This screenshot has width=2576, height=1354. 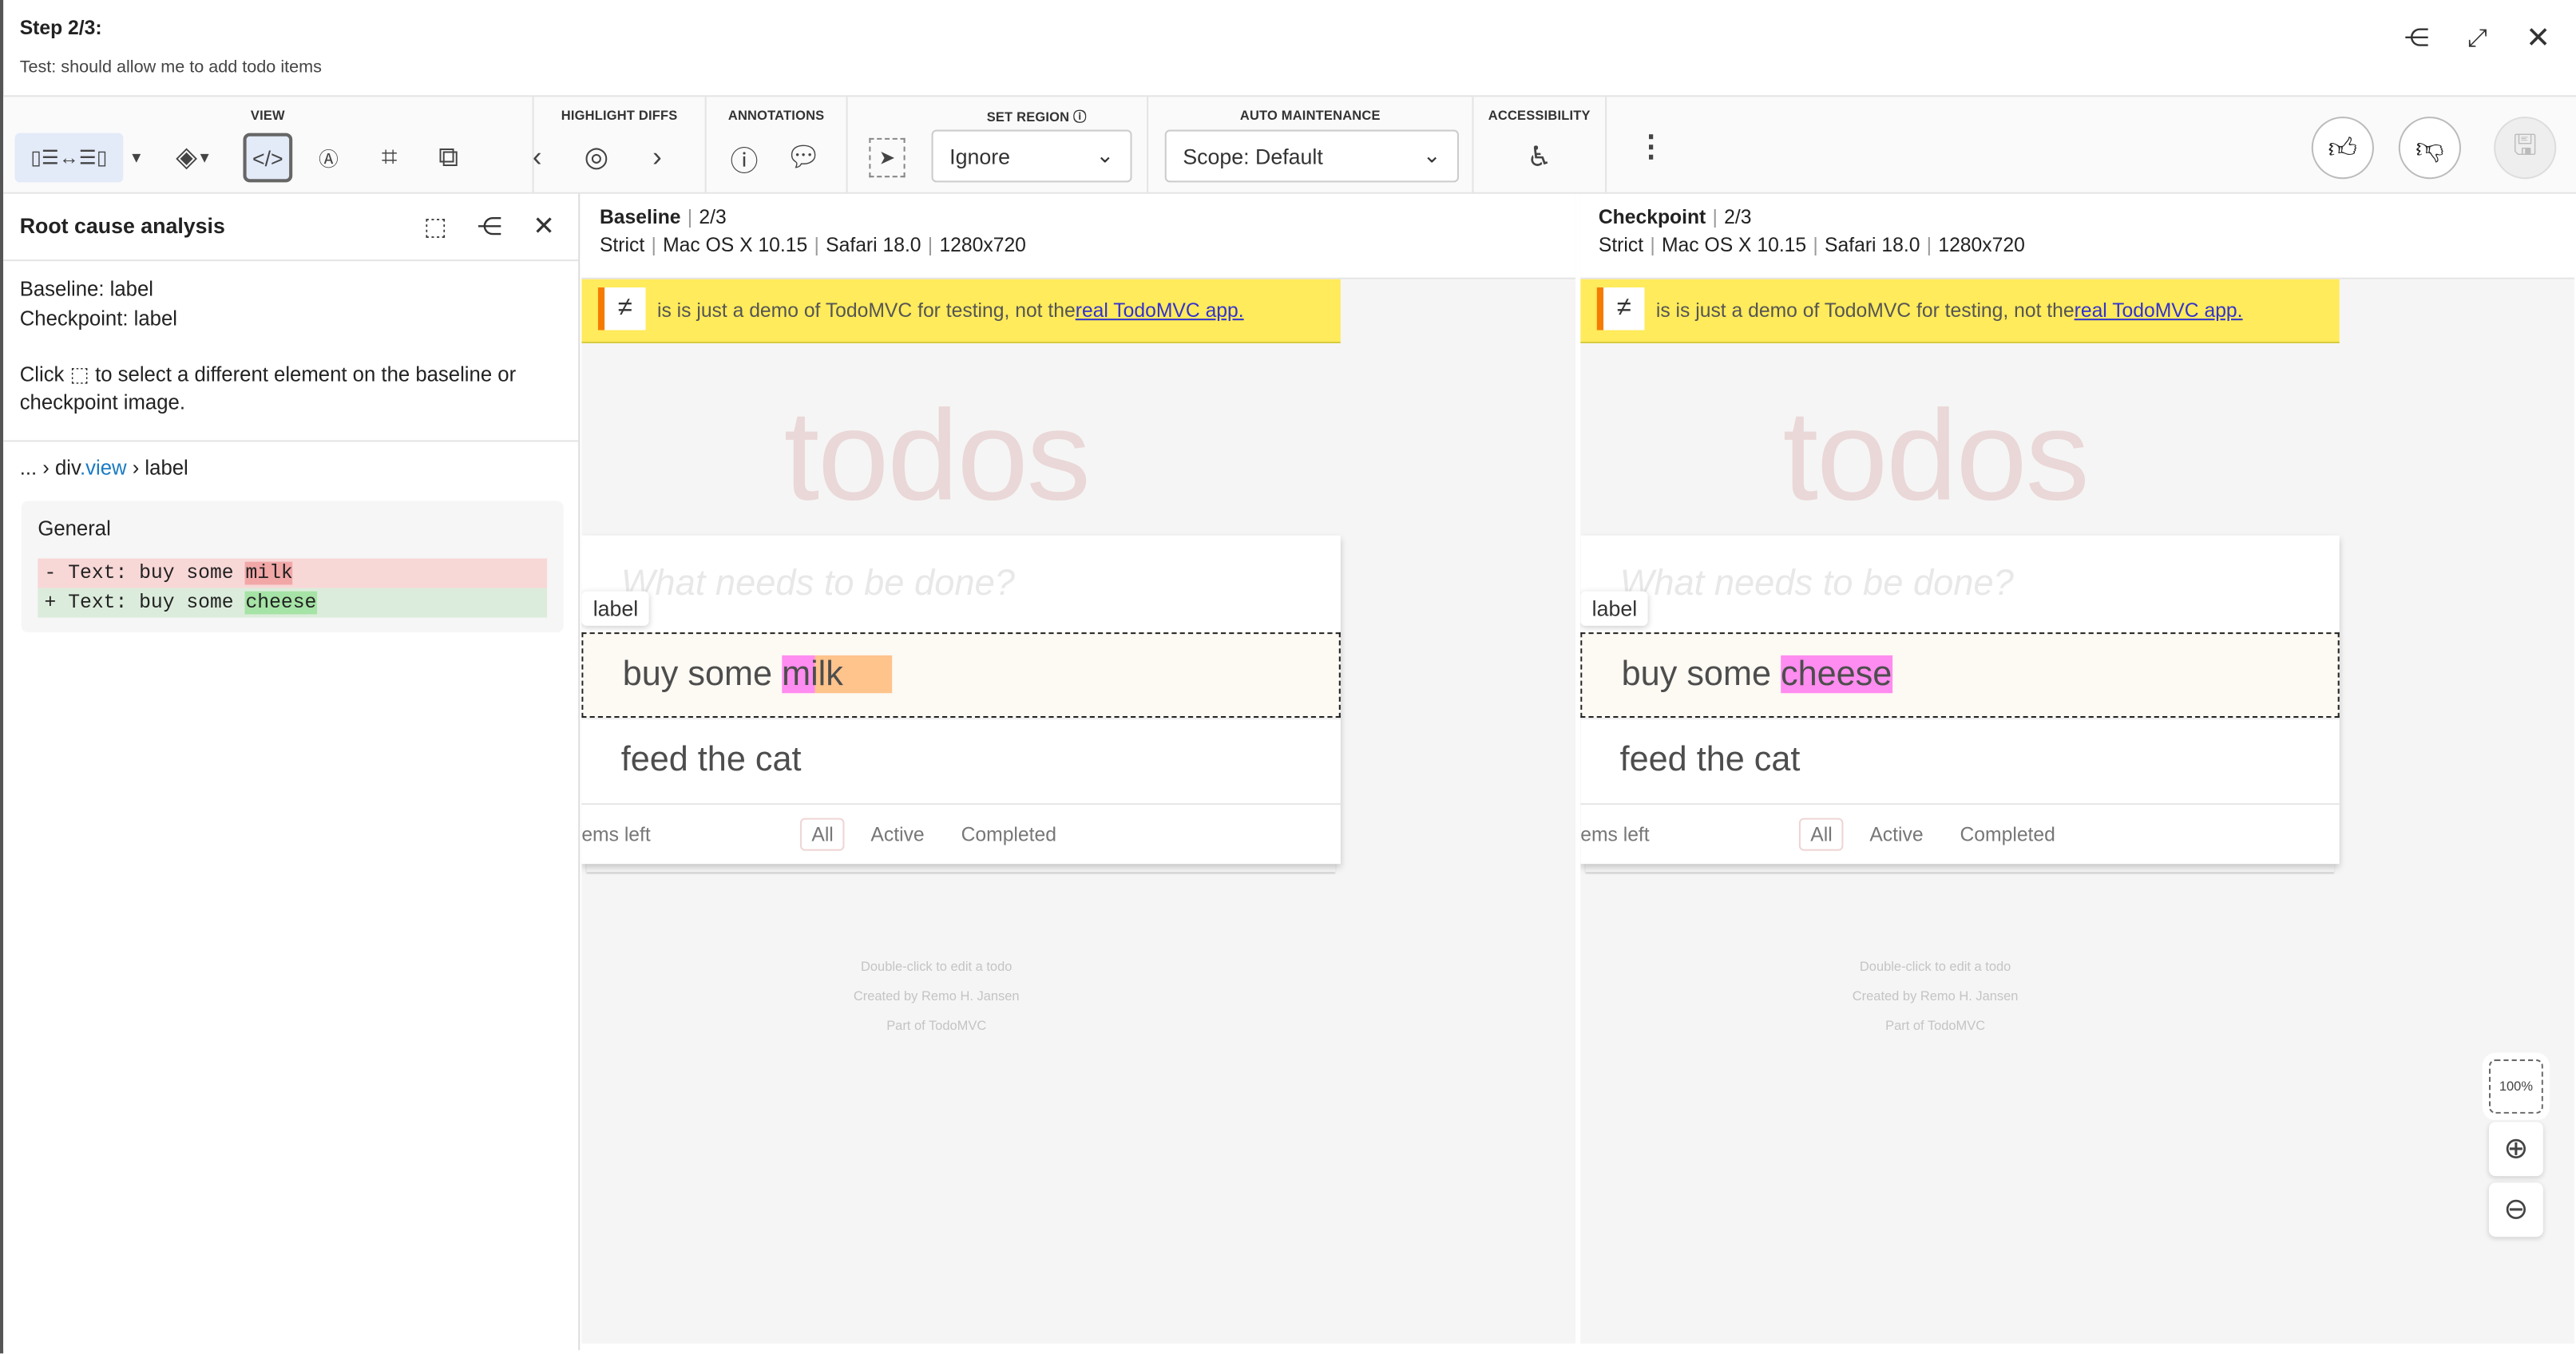 I want to click on next-diff-icon: ›, so click(x=657, y=158).